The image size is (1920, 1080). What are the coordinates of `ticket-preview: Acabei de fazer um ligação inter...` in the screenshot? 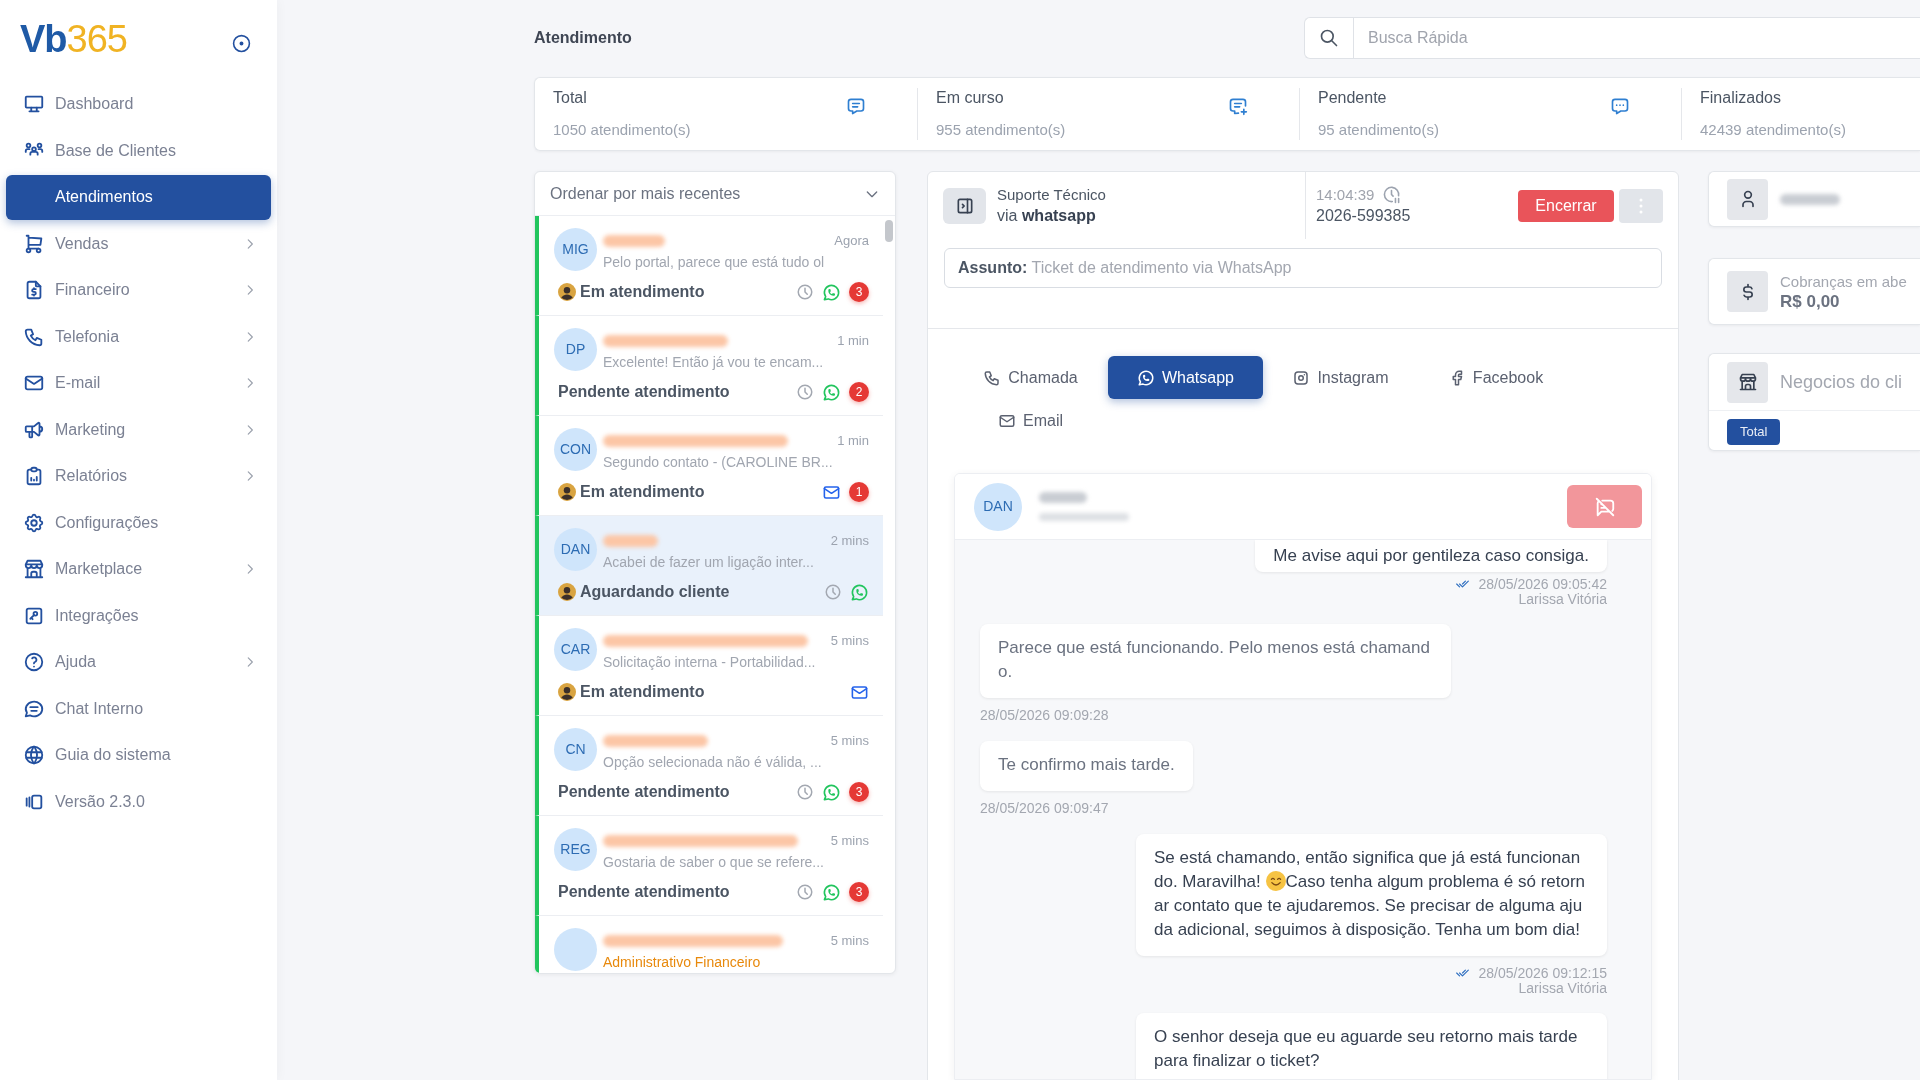 It's located at (709, 562).